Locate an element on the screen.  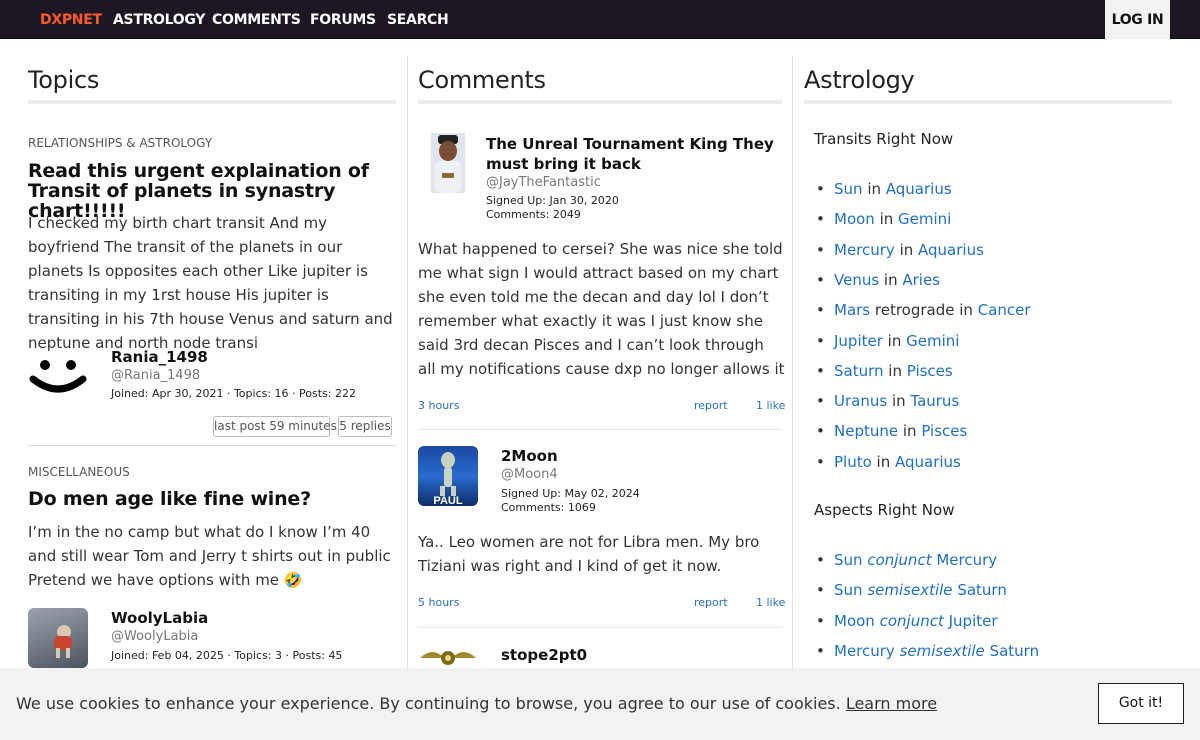
replies-button: 5 replies is located at coordinates (365, 426).